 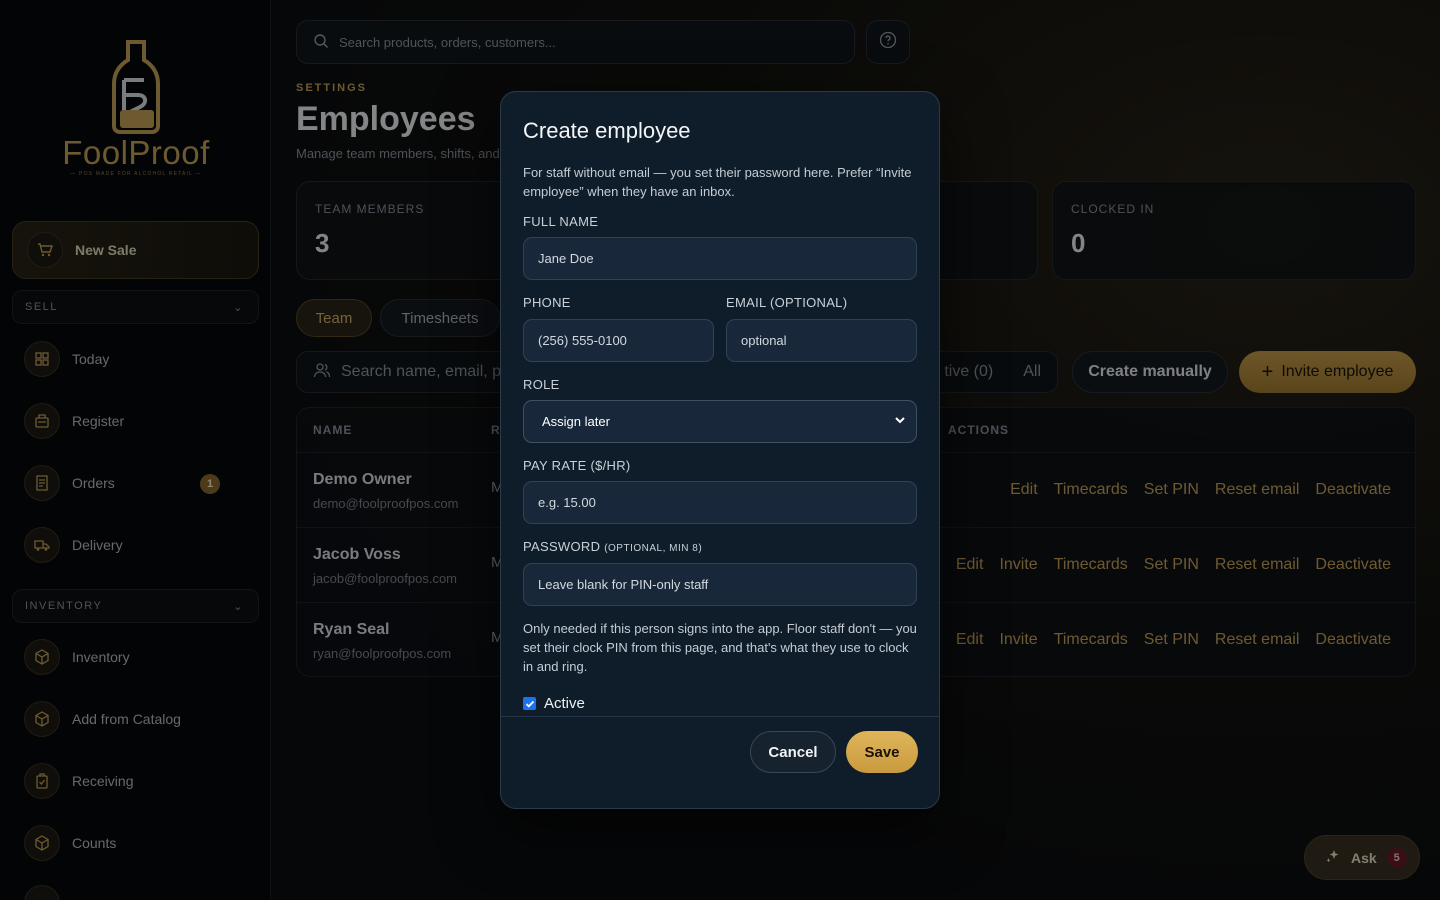 What do you see at coordinates (547, 302) in the screenshot?
I see `phone-label: PHONE` at bounding box center [547, 302].